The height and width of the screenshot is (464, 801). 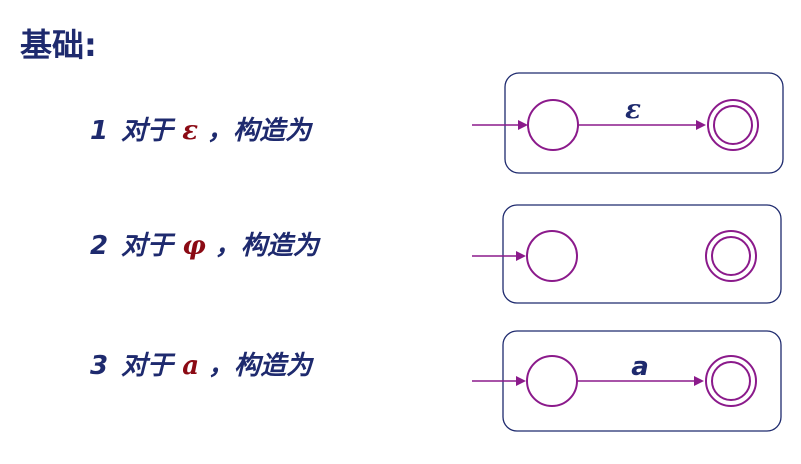 I want to click on nfa-epsilon: ε, so click(x=628, y=123).